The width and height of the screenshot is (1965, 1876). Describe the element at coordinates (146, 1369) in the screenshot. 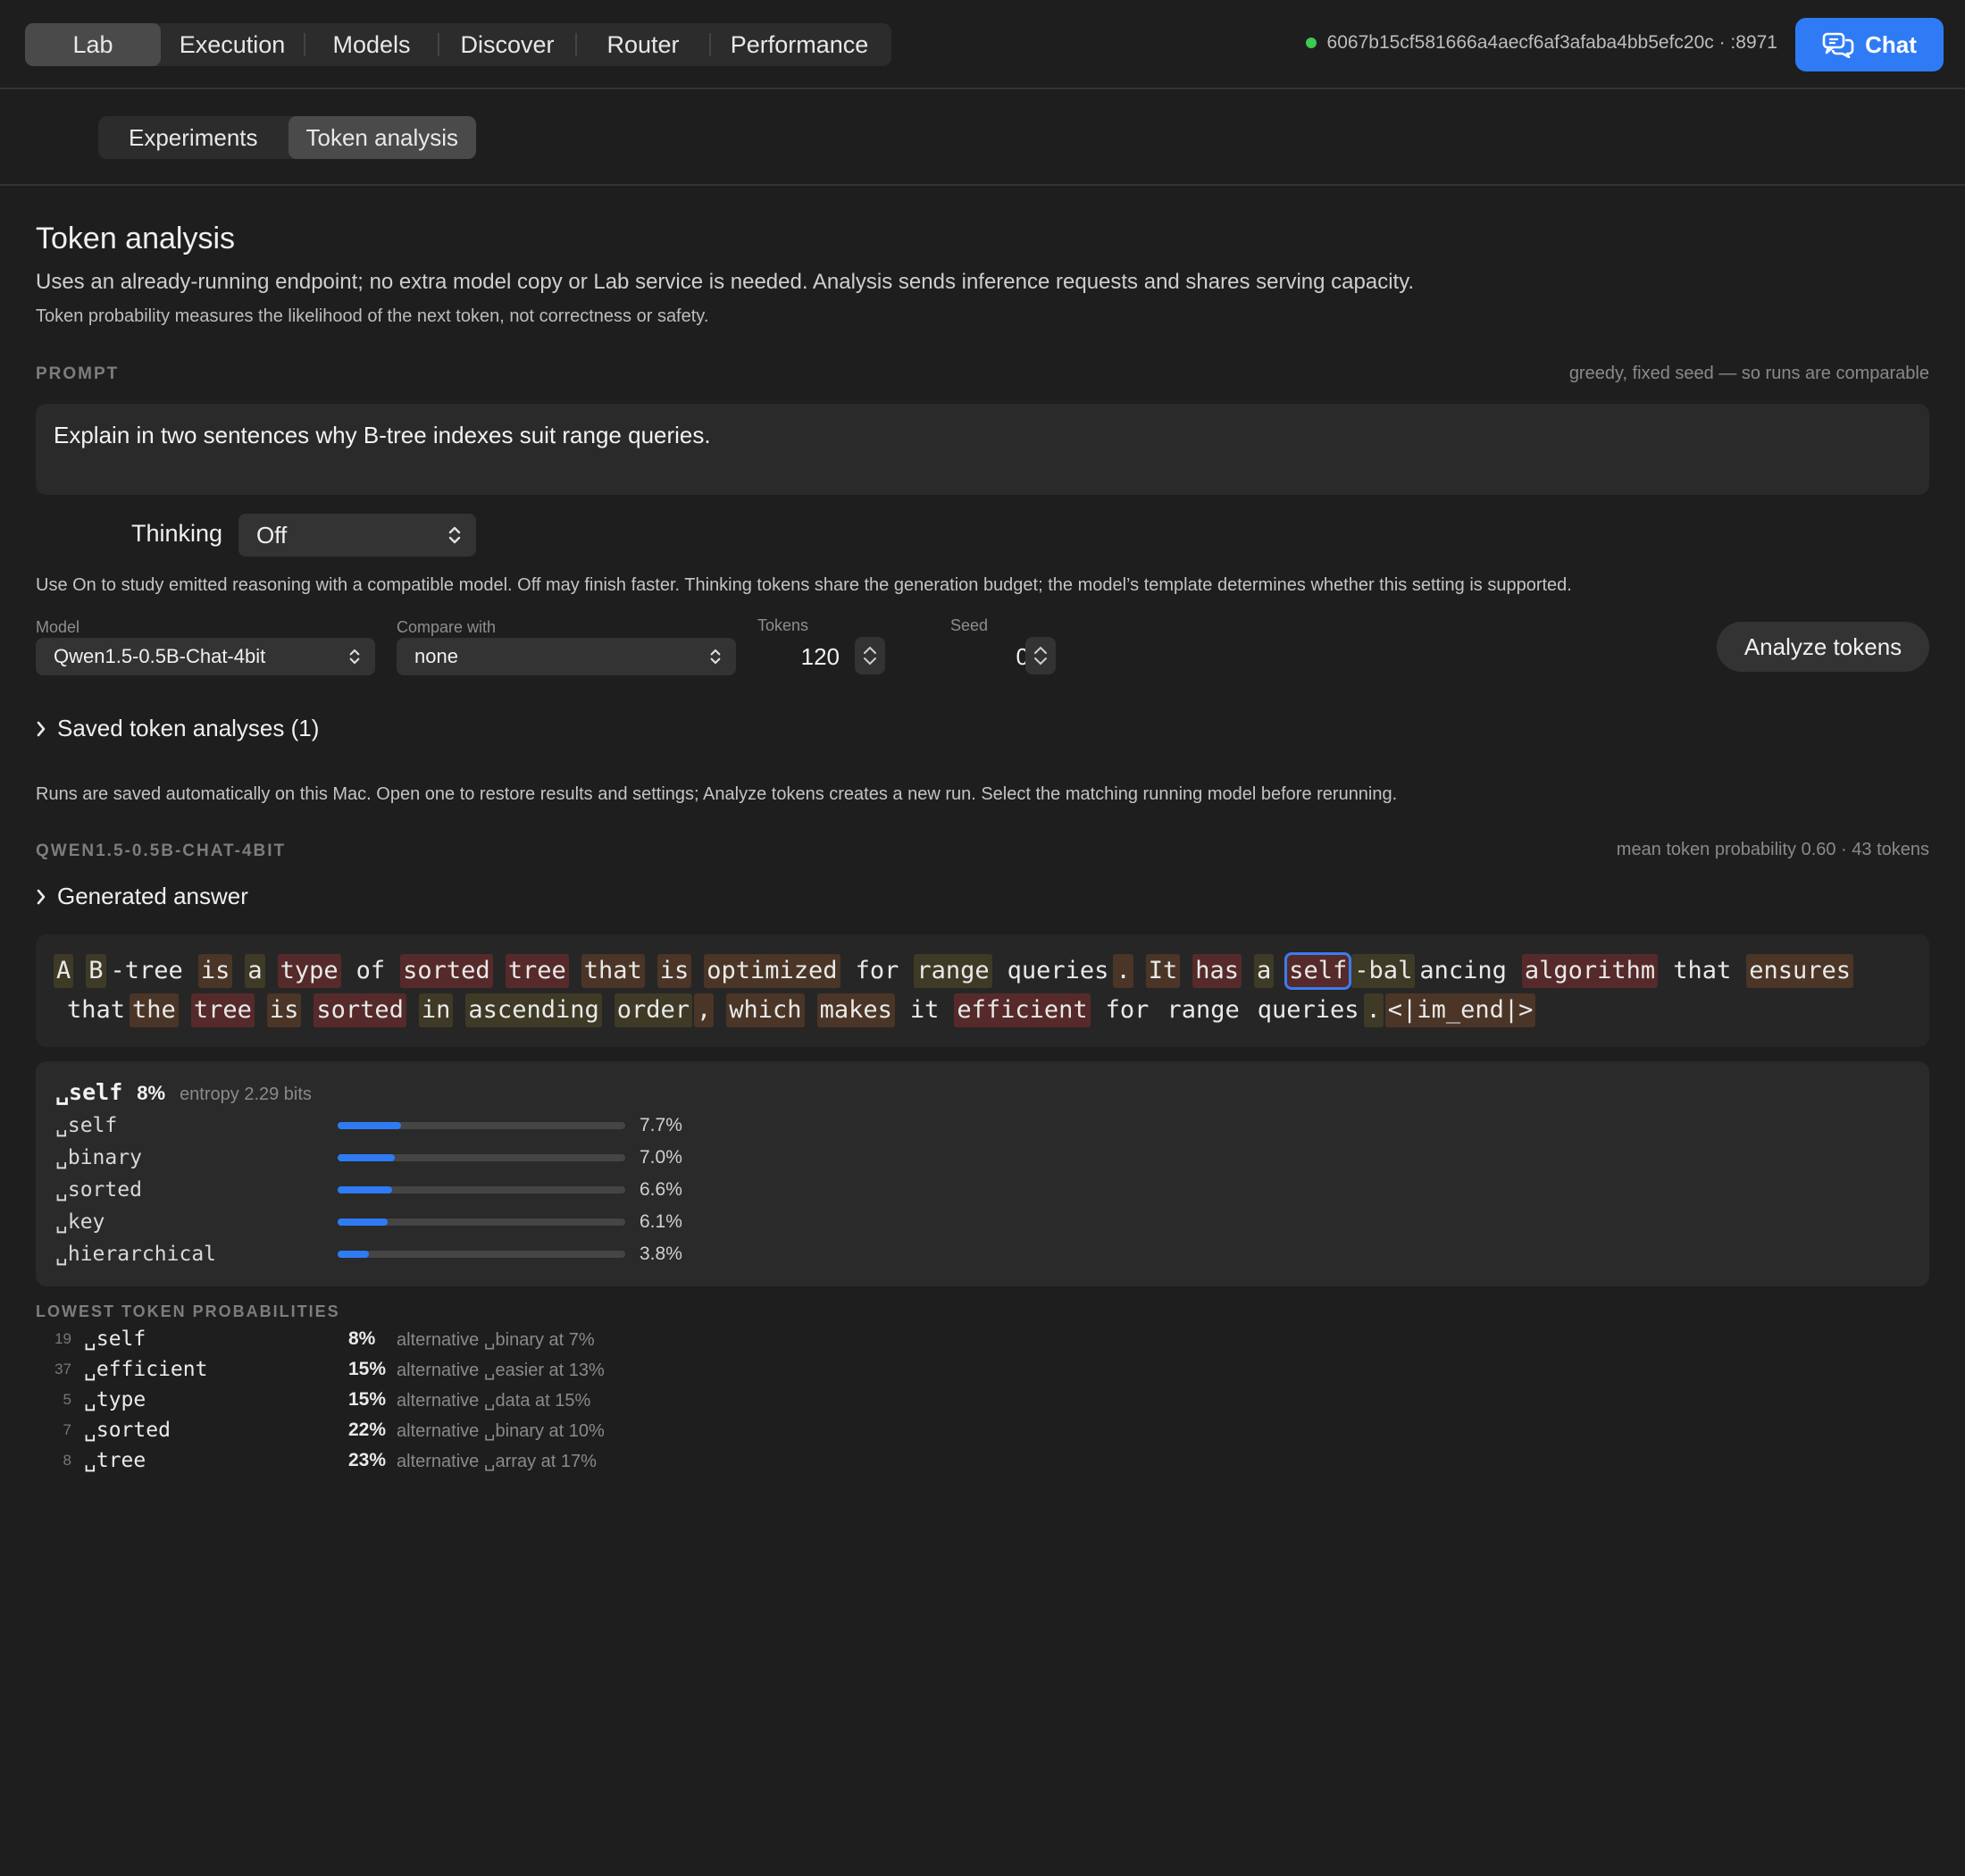

I see `lowest-token: ␣efficient` at that location.